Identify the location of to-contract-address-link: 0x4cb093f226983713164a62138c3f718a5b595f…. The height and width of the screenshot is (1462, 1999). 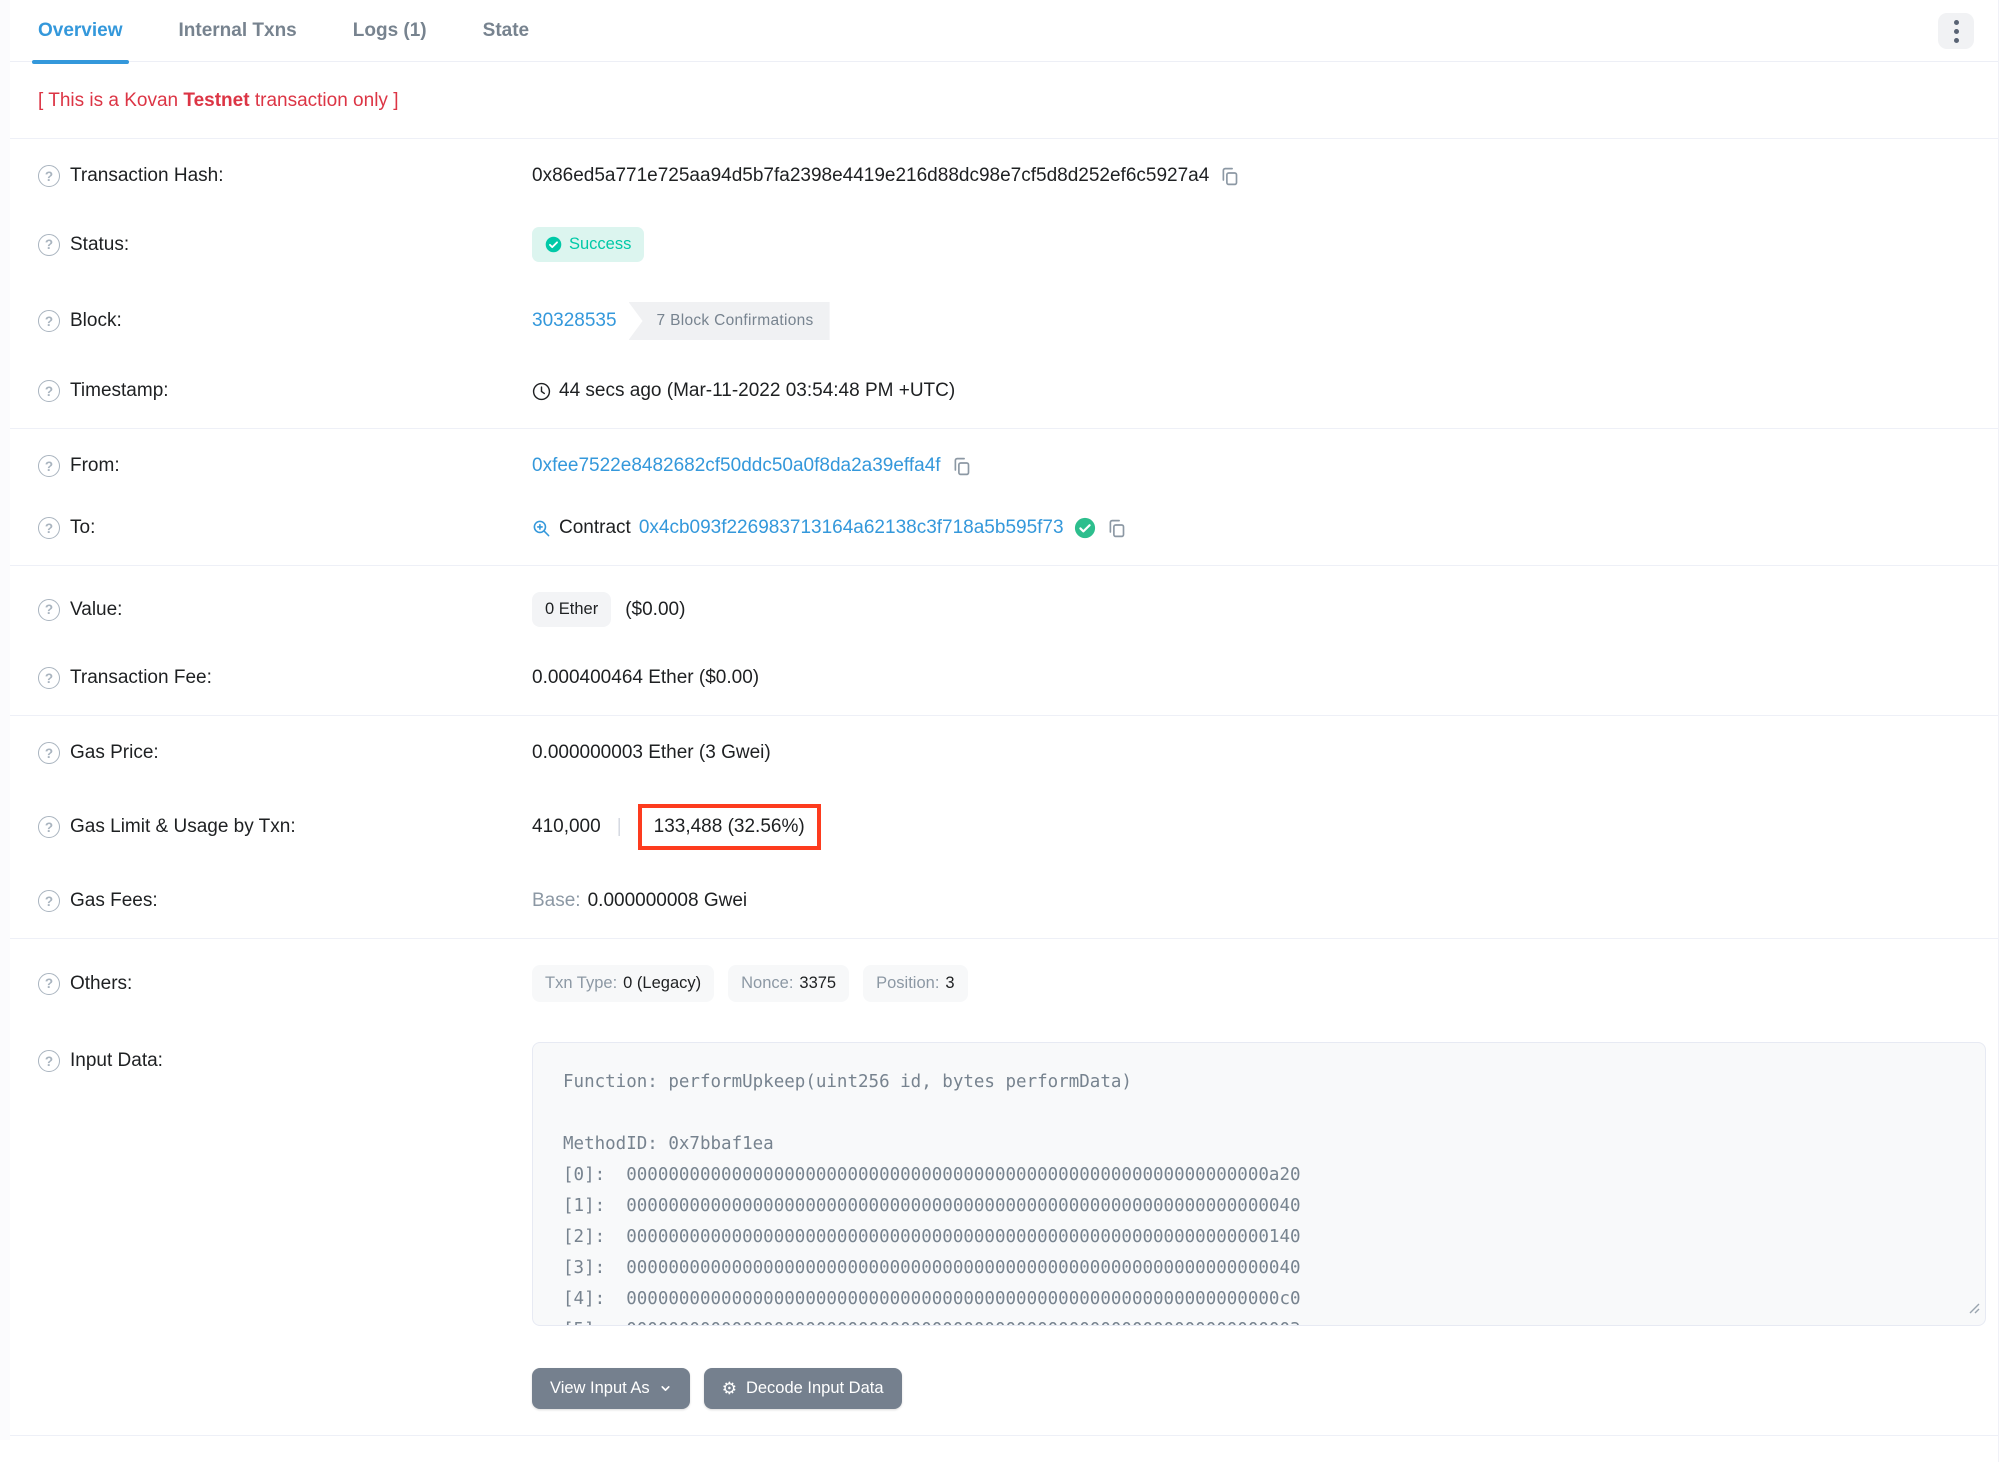
(851, 528).